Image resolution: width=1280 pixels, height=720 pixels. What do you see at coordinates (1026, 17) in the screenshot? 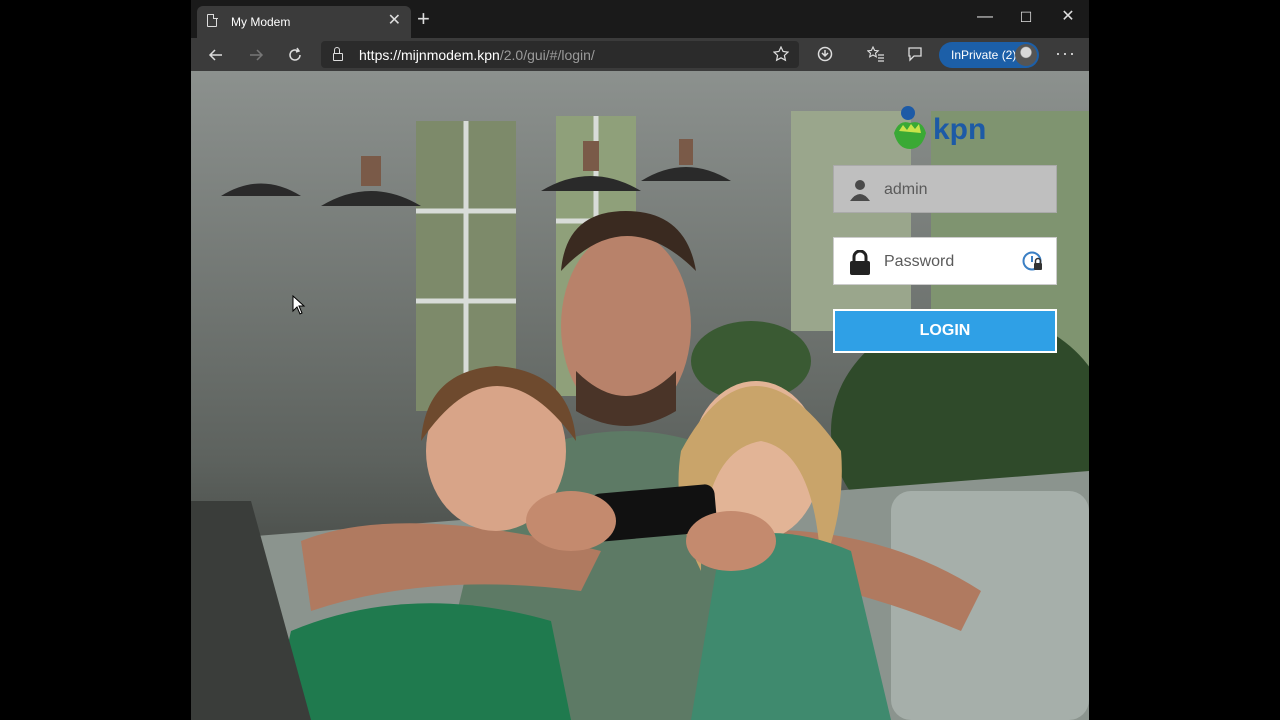
I see `maximize-button: ☐` at bounding box center [1026, 17].